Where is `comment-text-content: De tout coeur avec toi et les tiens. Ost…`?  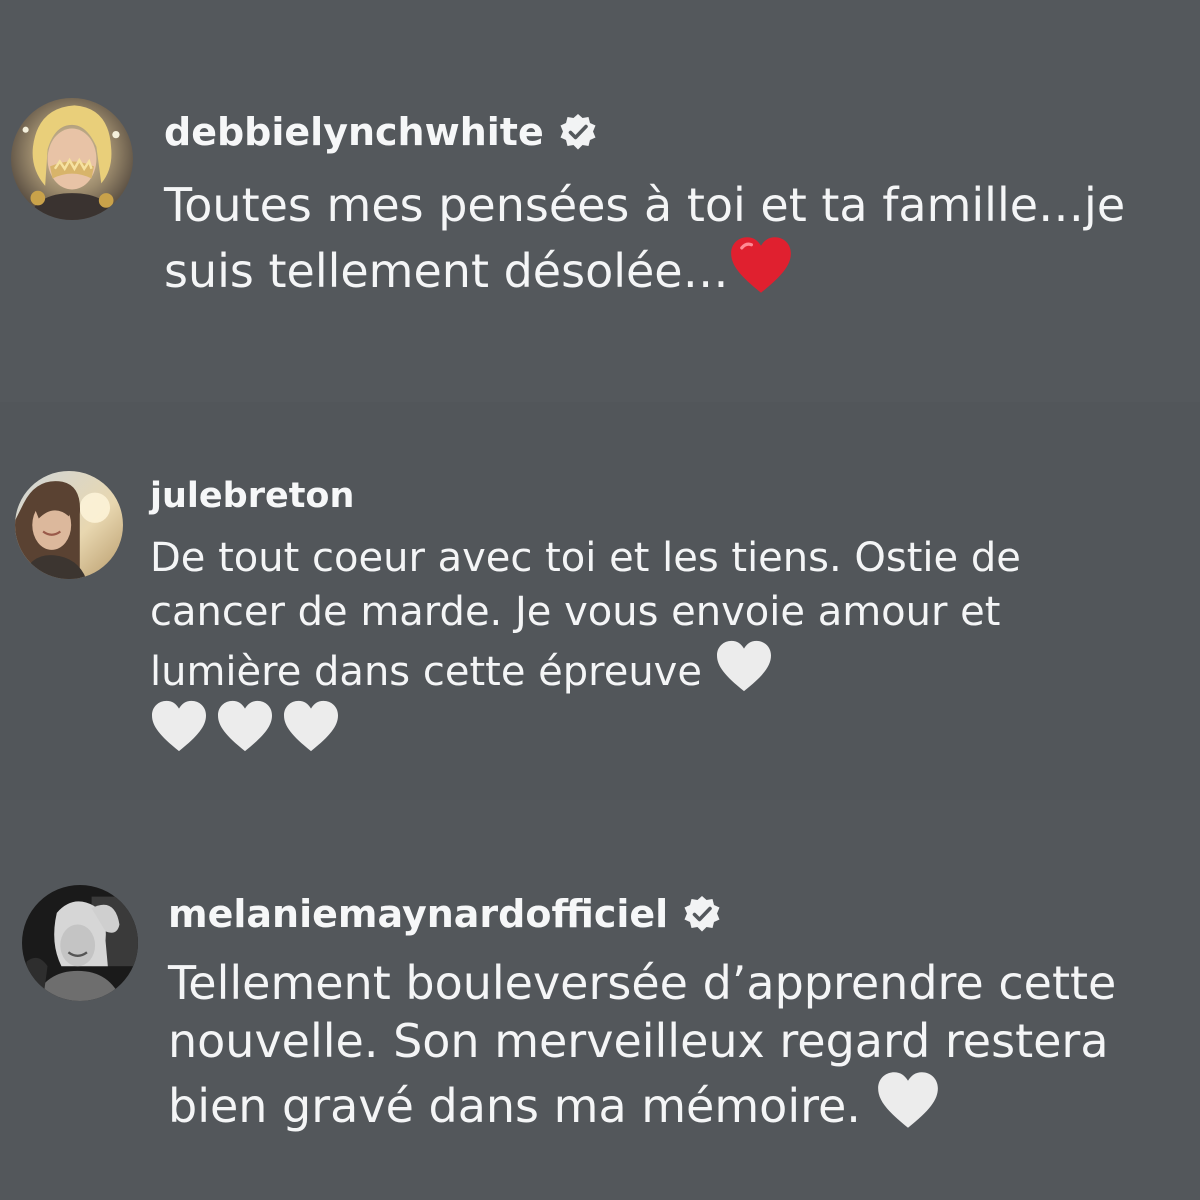
comment-text-content: De tout coeur avec toi et les tiens. Ost… is located at coordinates (585, 615).